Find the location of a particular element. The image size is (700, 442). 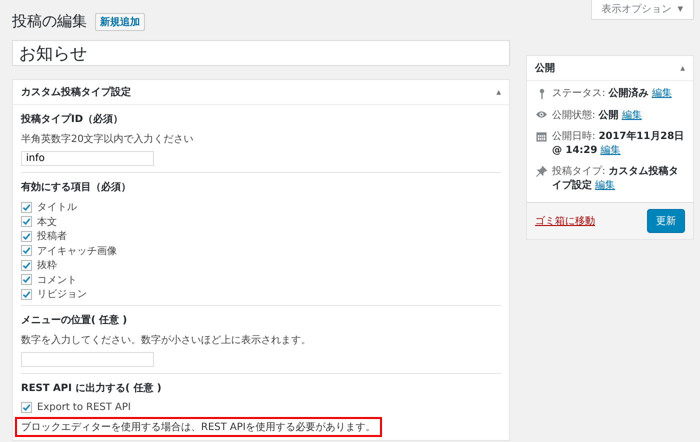

note-text: ブロックエディターを使用する場合は、REST APIを使用する必要があります。 is located at coordinates (198, 427).